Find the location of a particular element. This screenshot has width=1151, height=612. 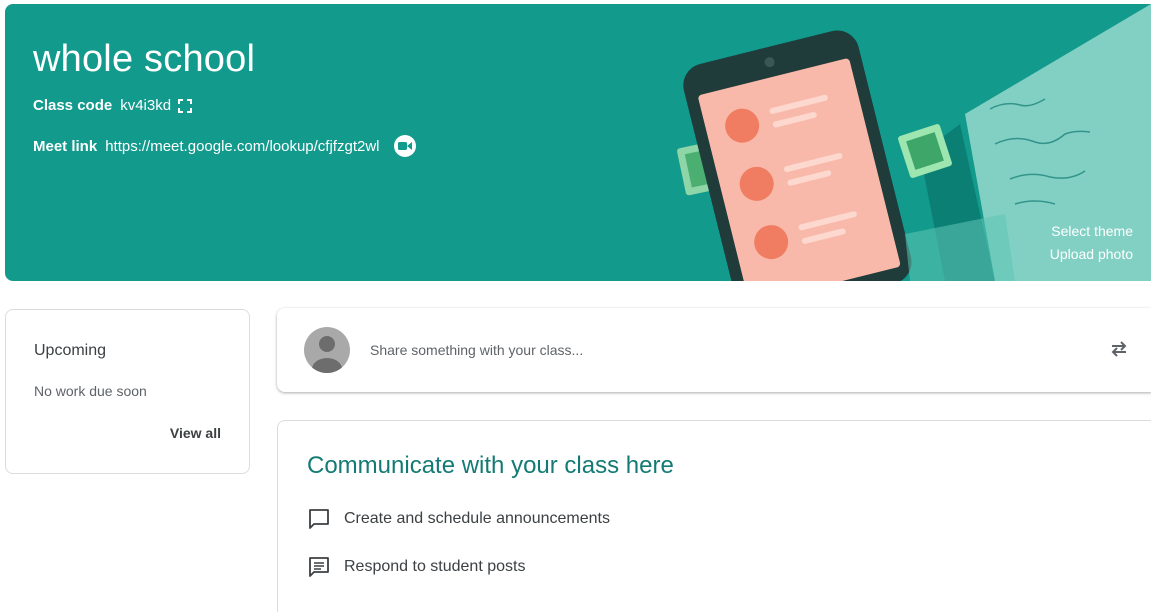

select-theme-link: Select theme is located at coordinates (1091, 231).